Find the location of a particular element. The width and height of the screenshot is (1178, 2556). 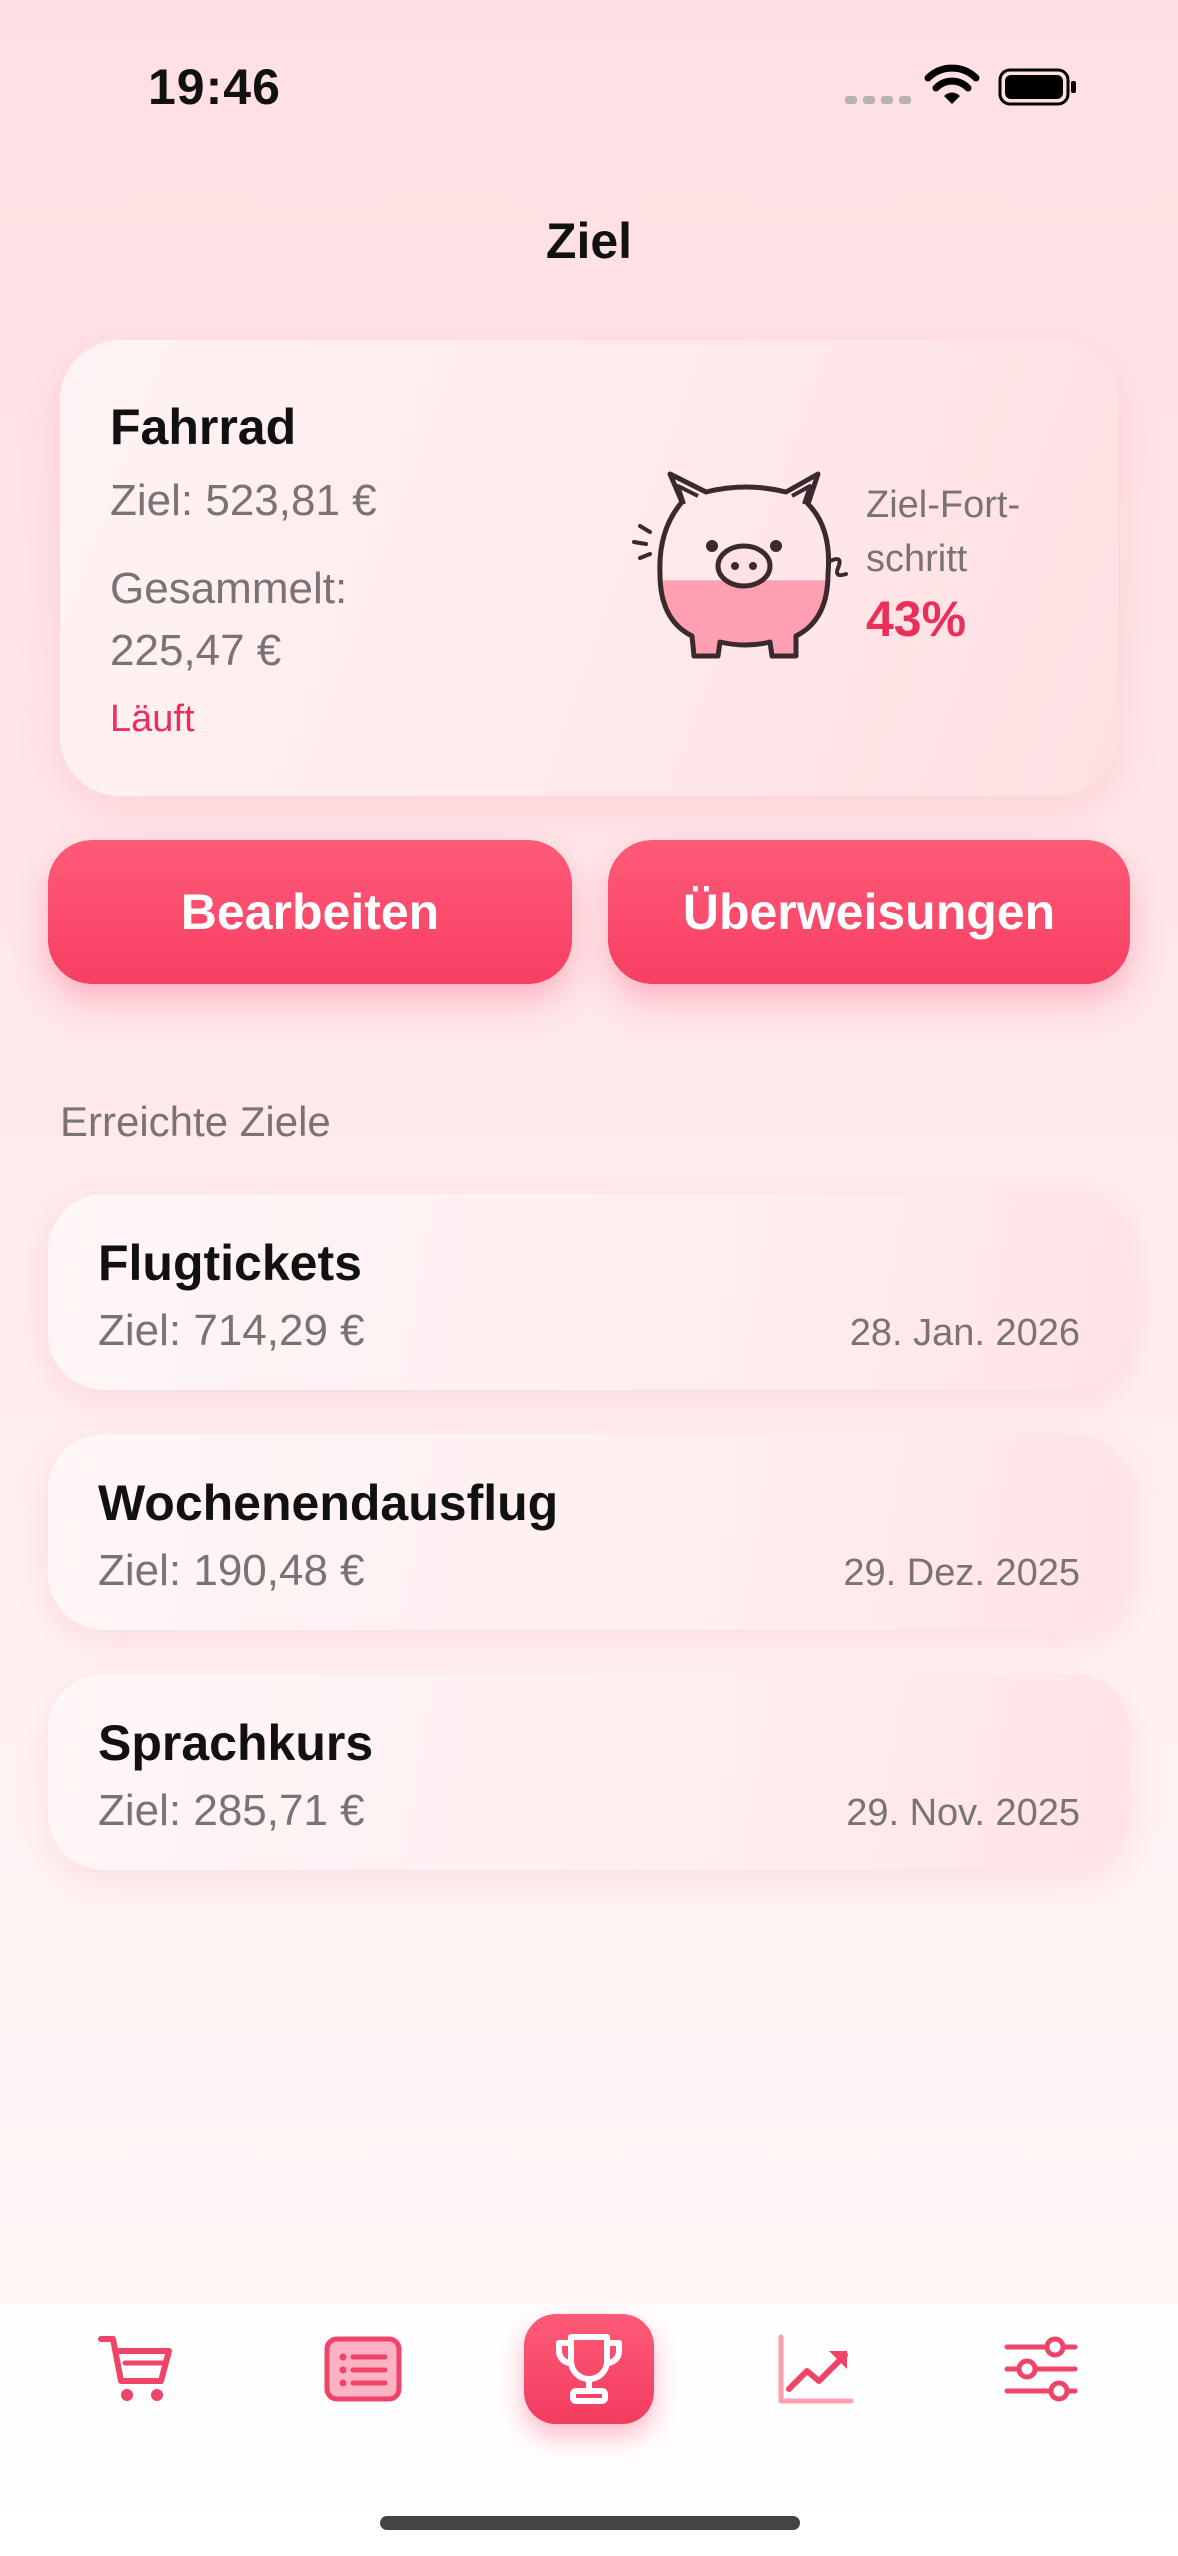

achieved-goal-target: Ziel: 285,71 € is located at coordinates (231, 1810).